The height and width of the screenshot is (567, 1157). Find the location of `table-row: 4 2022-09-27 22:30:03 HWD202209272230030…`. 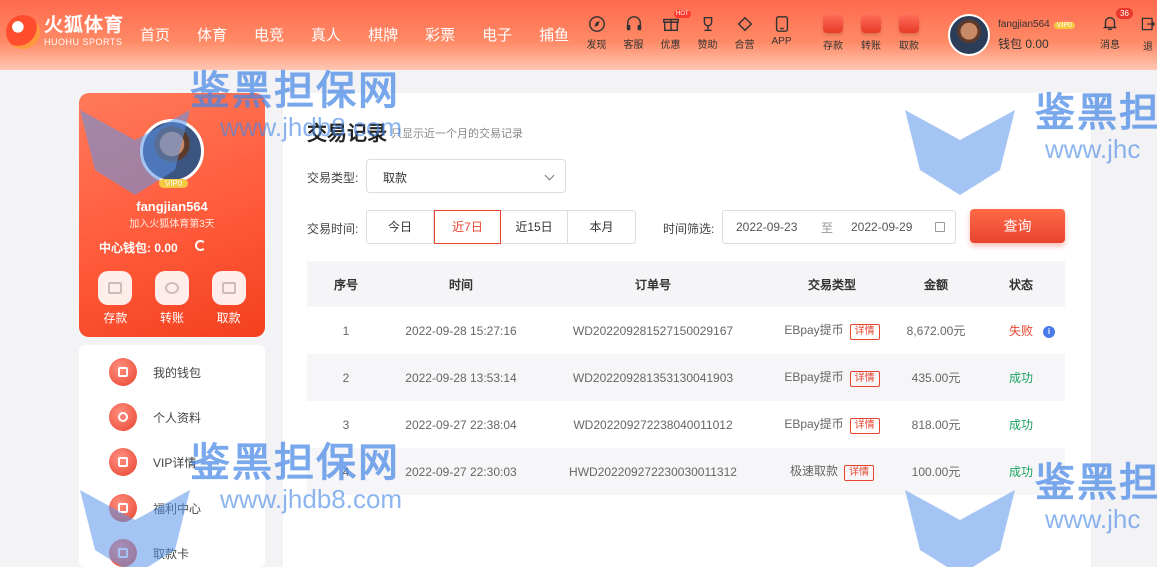

table-row: 4 2022-09-27 22:30:03 HWD202209272230030… is located at coordinates (686, 471).